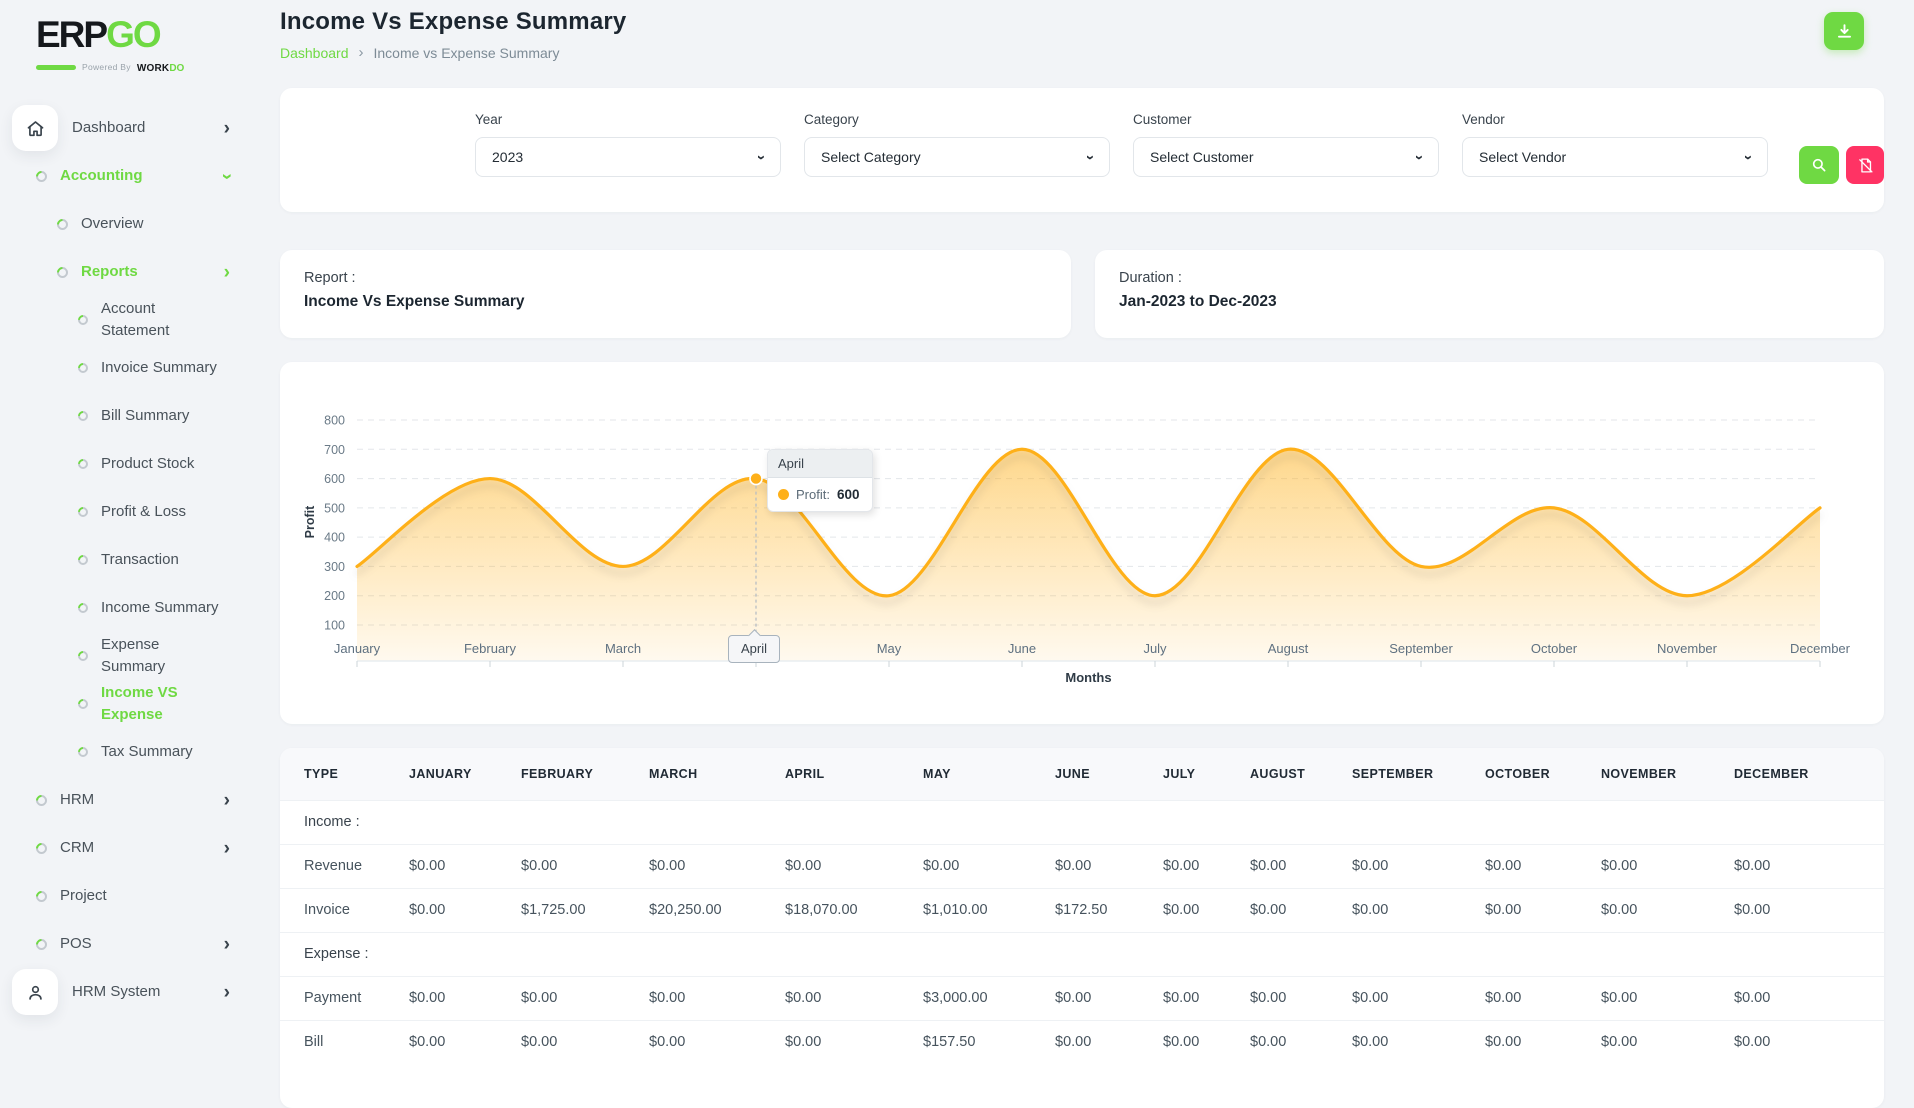 The image size is (1914, 1108). I want to click on duration-label: Duration :, so click(1150, 278).